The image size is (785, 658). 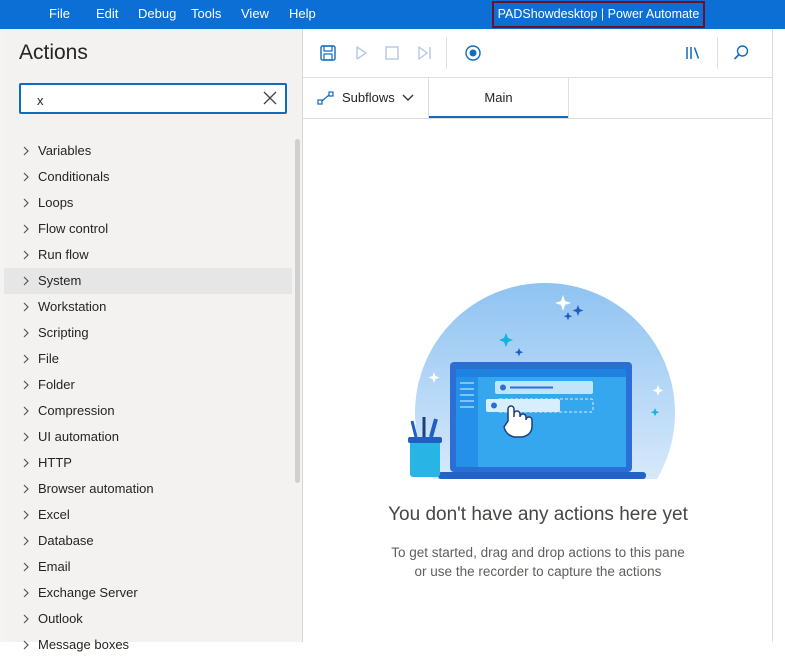 What do you see at coordinates (473, 53) in the screenshot?
I see `record-icon` at bounding box center [473, 53].